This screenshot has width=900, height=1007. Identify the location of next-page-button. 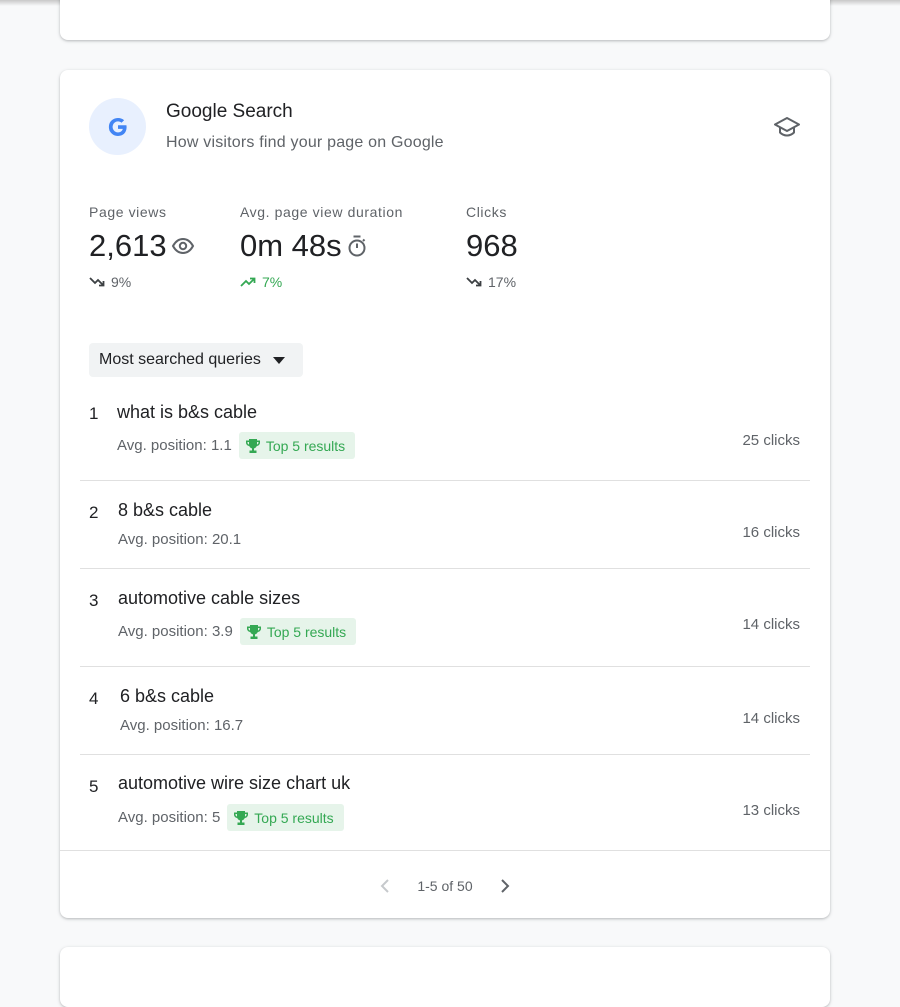
(505, 886).